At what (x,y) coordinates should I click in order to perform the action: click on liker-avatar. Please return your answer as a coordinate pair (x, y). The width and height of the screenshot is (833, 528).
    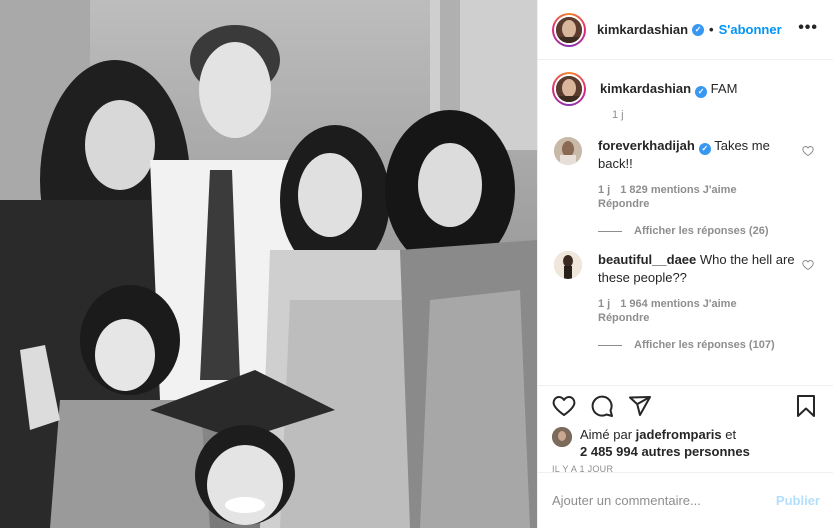
    Looking at the image, I should click on (562, 437).